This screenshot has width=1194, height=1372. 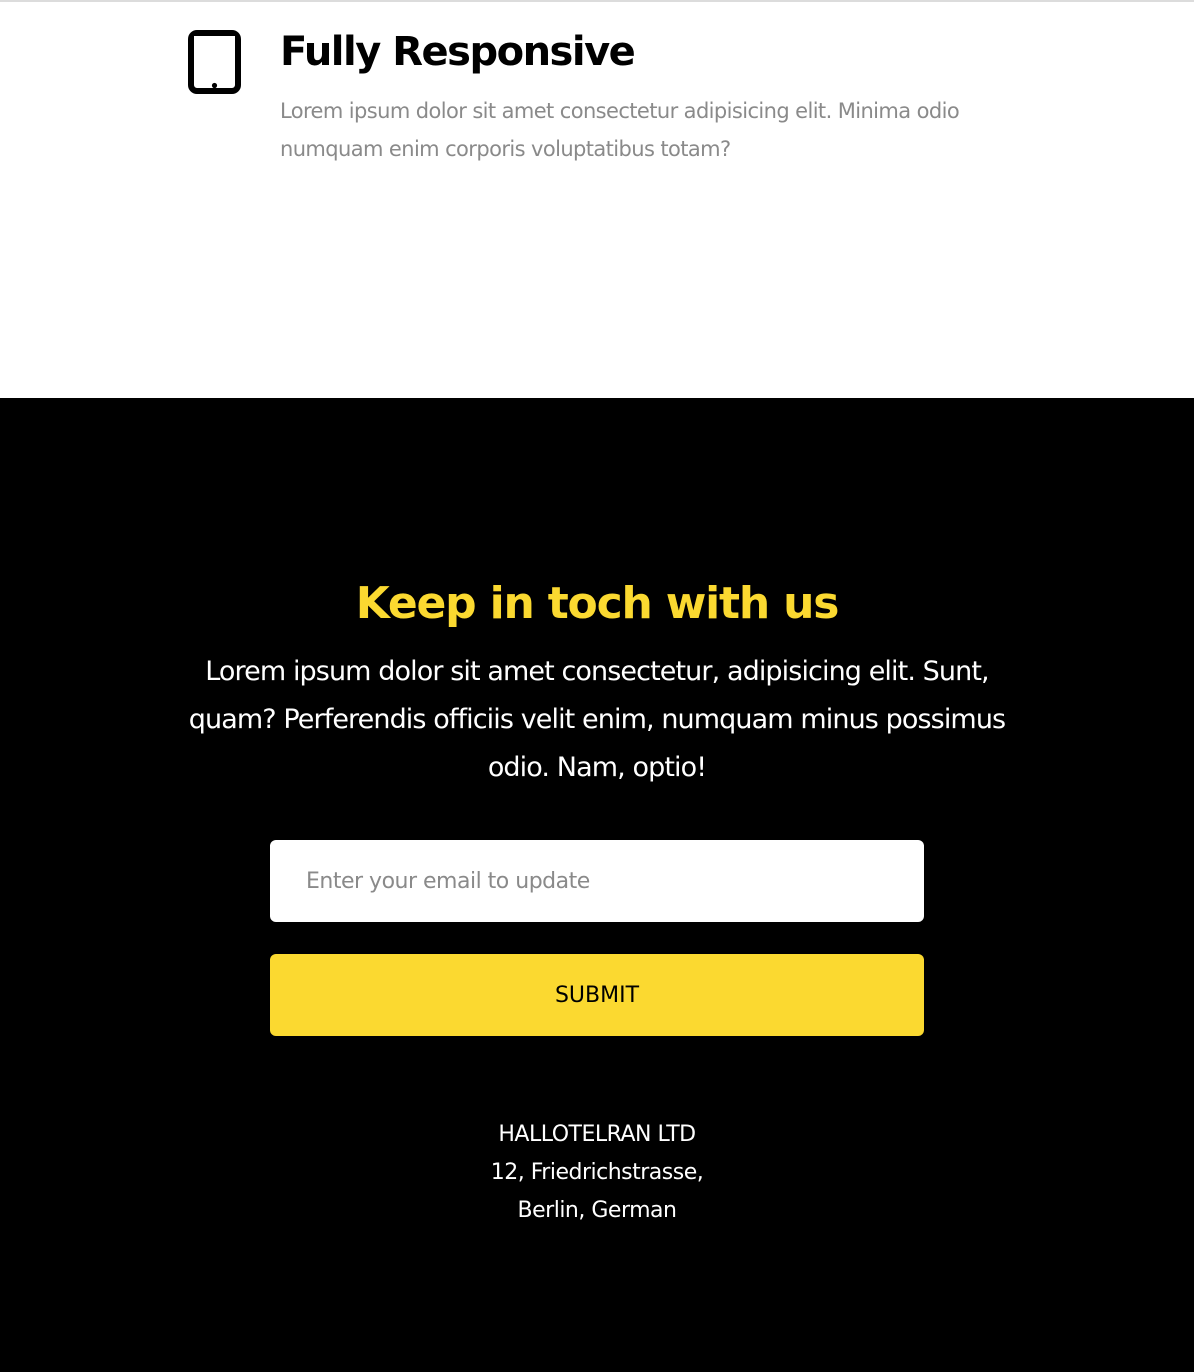 What do you see at coordinates (597, 995) in the screenshot?
I see `submit-button: SUBMIT` at bounding box center [597, 995].